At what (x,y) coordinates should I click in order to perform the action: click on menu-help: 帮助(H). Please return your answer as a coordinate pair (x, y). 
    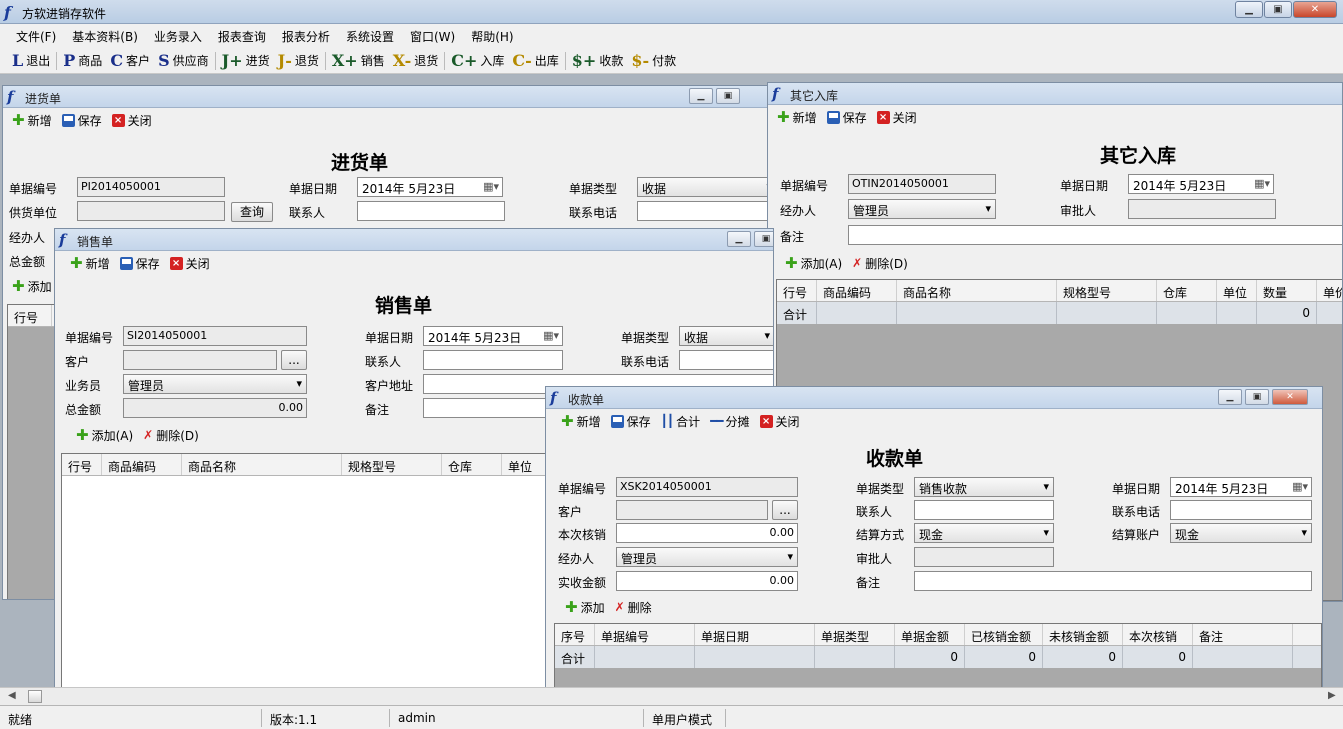
    Looking at the image, I should click on (492, 36).